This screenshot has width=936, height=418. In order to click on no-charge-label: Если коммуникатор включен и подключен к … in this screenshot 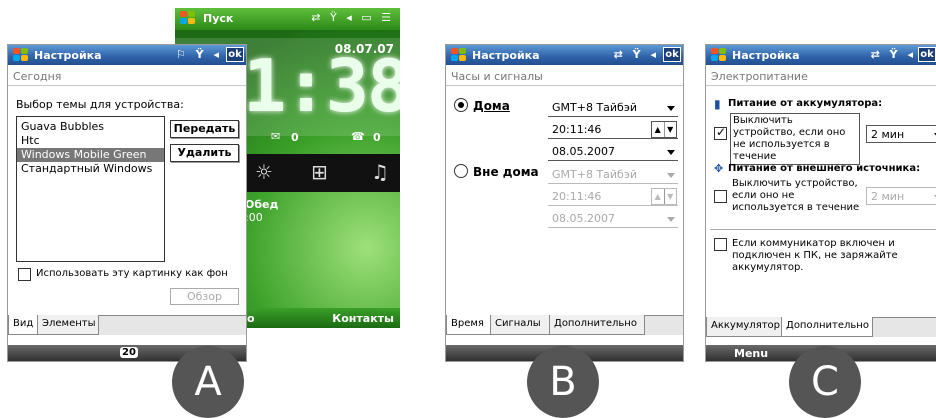, I will do `click(815, 255)`.